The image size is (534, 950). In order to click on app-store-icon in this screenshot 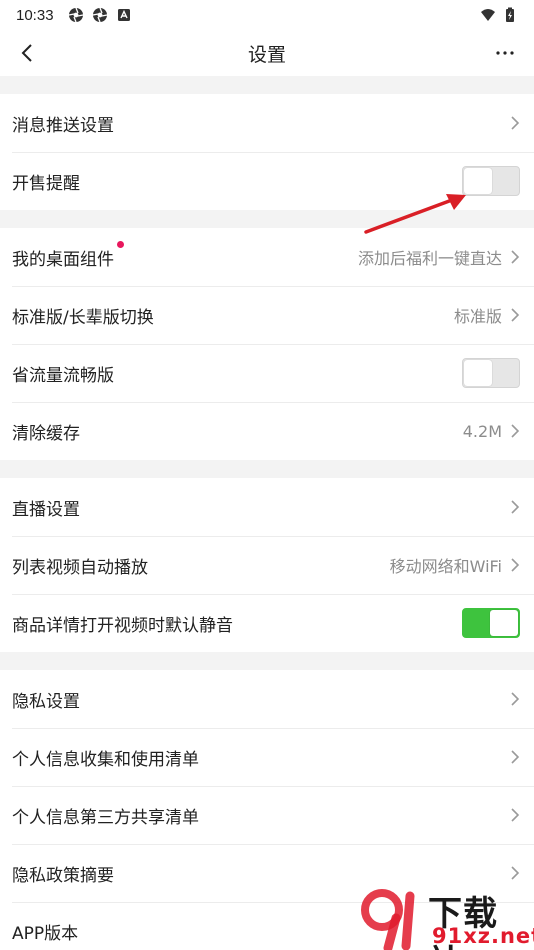, I will do `click(123, 15)`.